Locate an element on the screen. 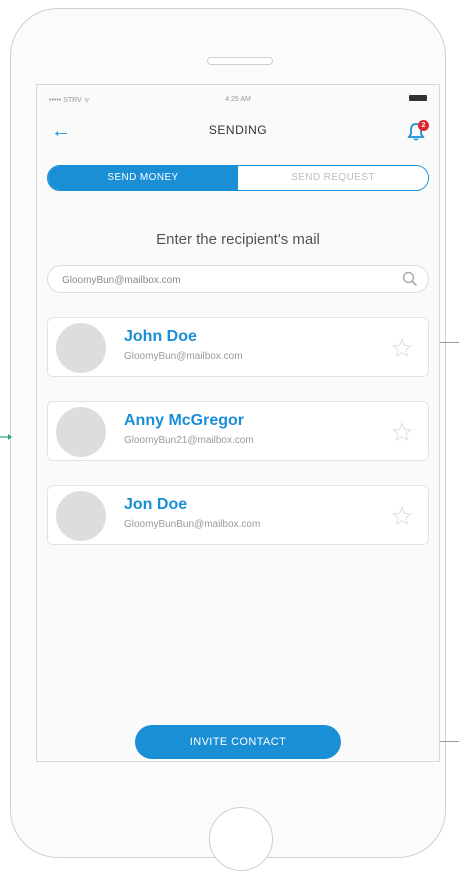 The width and height of the screenshot is (459, 871). status-bar: ••••• STRV ᯤ 4:25 AM is located at coordinates (238, 97).